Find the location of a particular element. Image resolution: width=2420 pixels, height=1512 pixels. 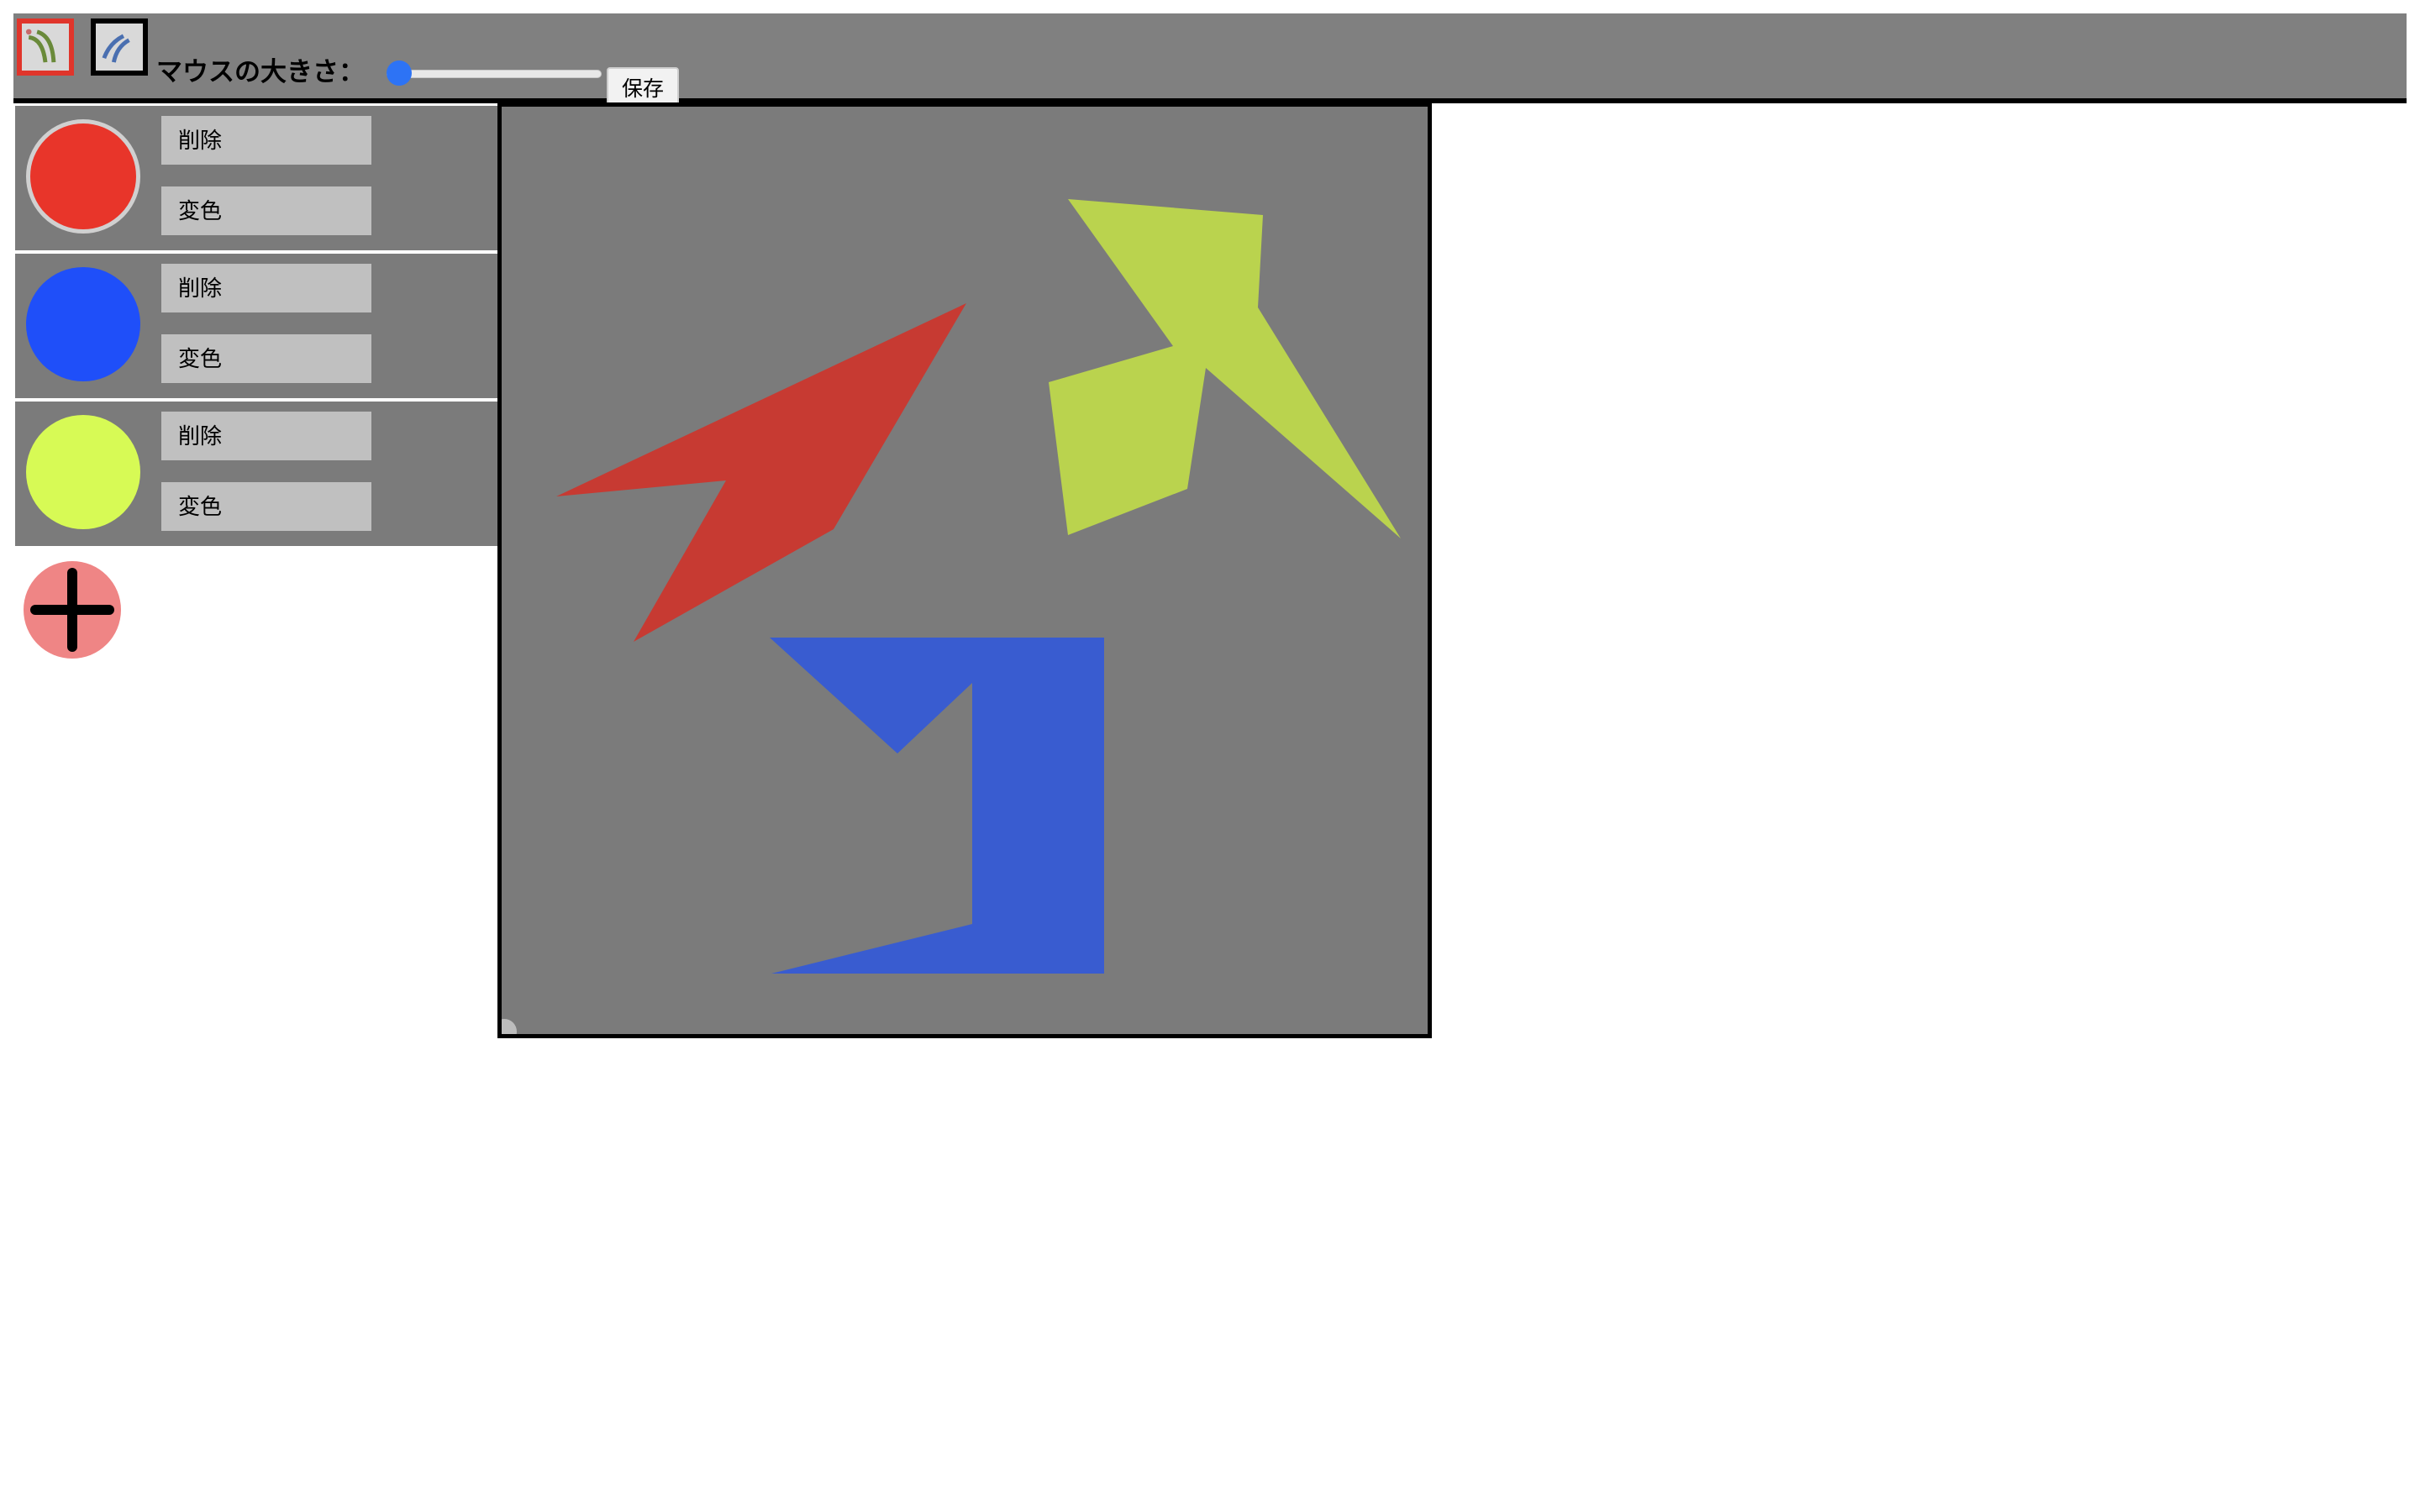

plus-icon is located at coordinates (72, 610).